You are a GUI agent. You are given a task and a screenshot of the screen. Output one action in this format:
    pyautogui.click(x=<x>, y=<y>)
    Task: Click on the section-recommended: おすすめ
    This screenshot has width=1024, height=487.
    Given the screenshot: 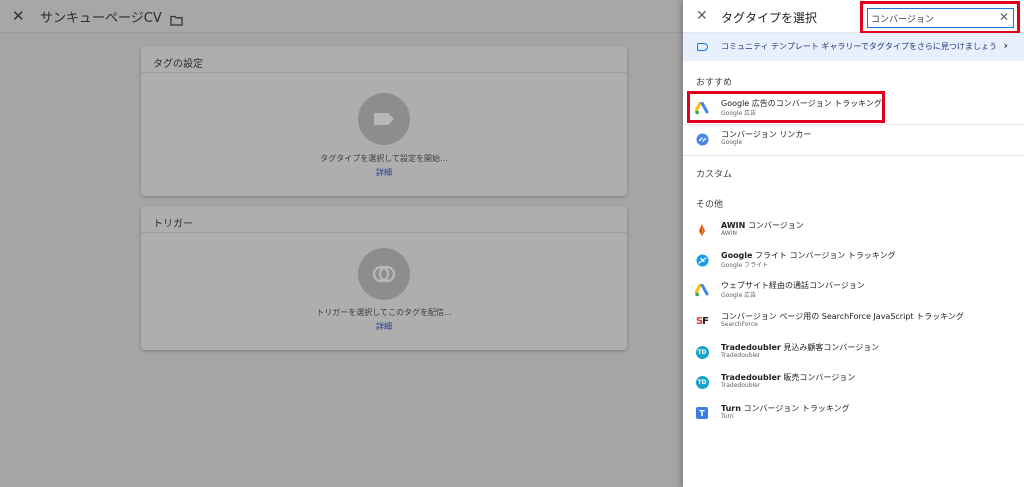 What is the action you would take?
    pyautogui.click(x=714, y=83)
    